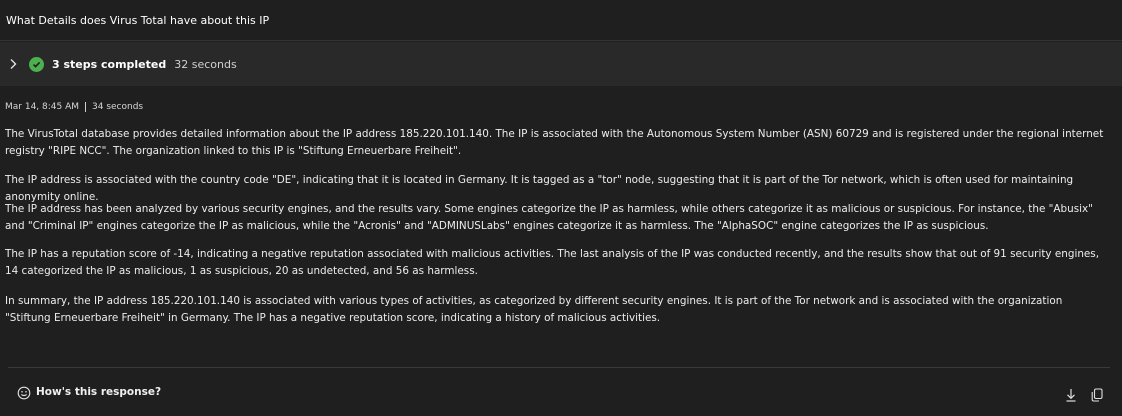 The width and height of the screenshot is (1122, 416). What do you see at coordinates (118, 107) in the screenshot?
I see `response-elapsed: 34 seconds` at bounding box center [118, 107].